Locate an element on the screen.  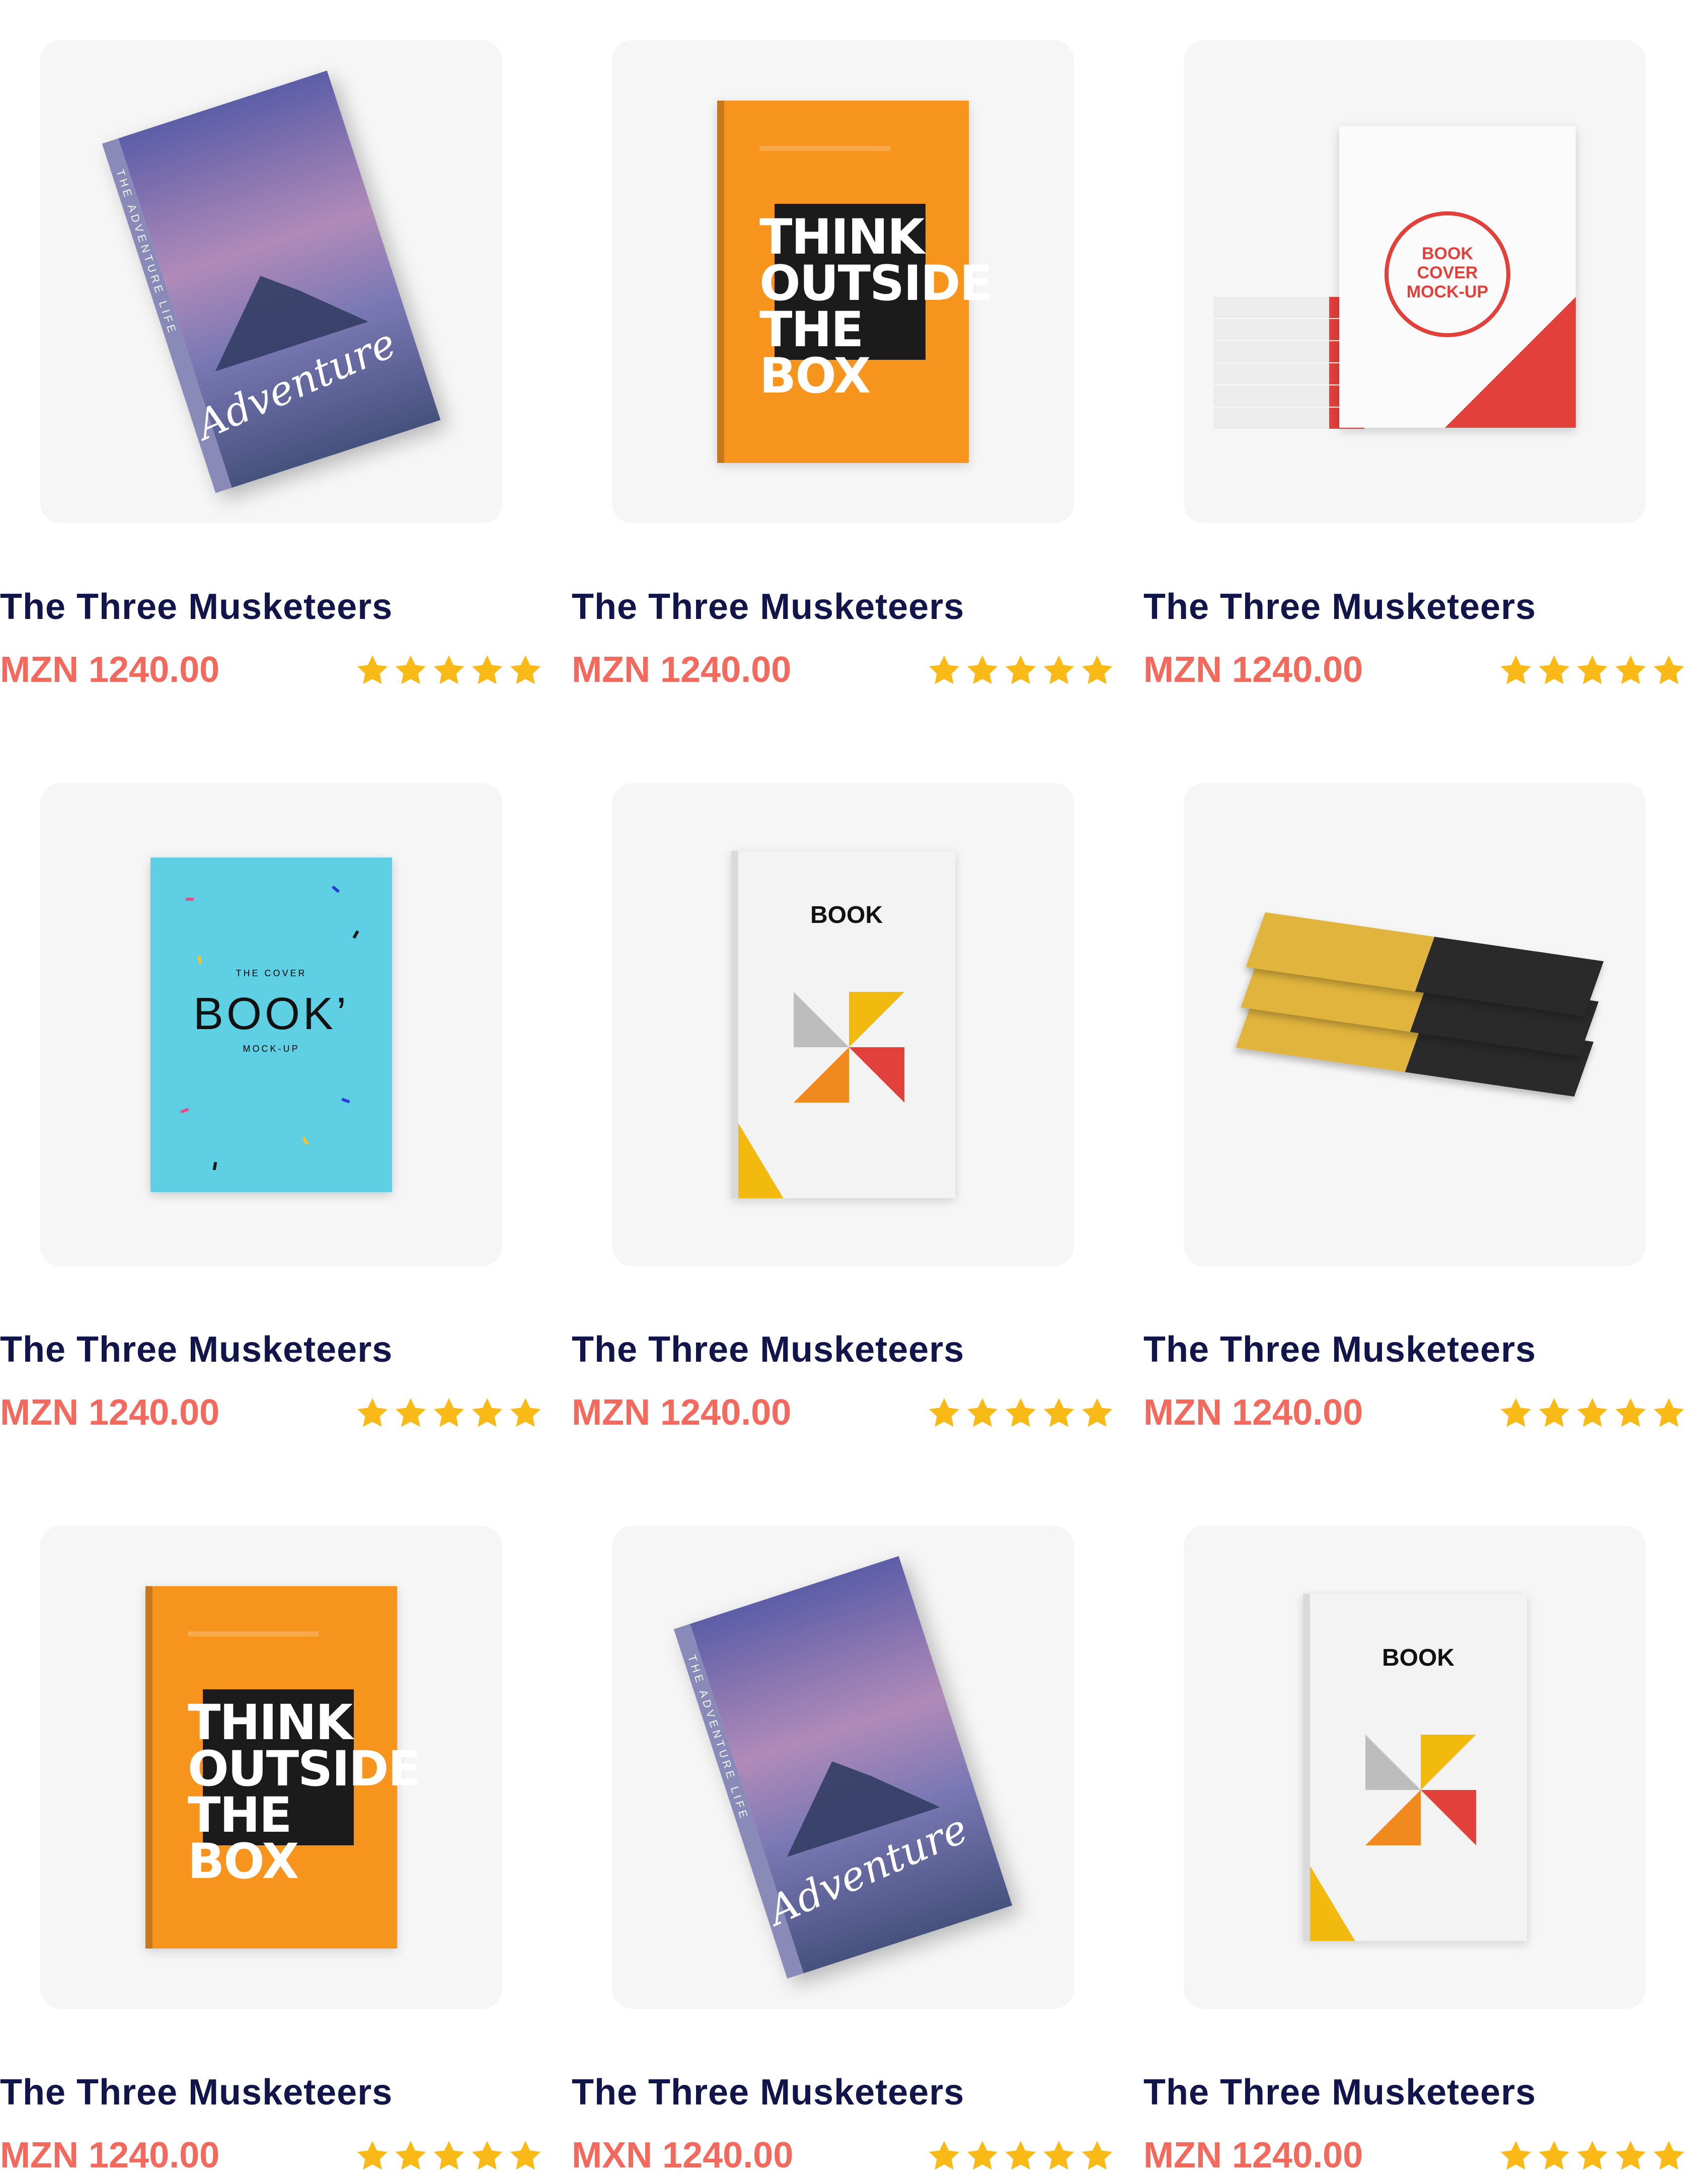
product-card: The Three Musketeers MZN 1240.00 is located at coordinates (1415, 1095).